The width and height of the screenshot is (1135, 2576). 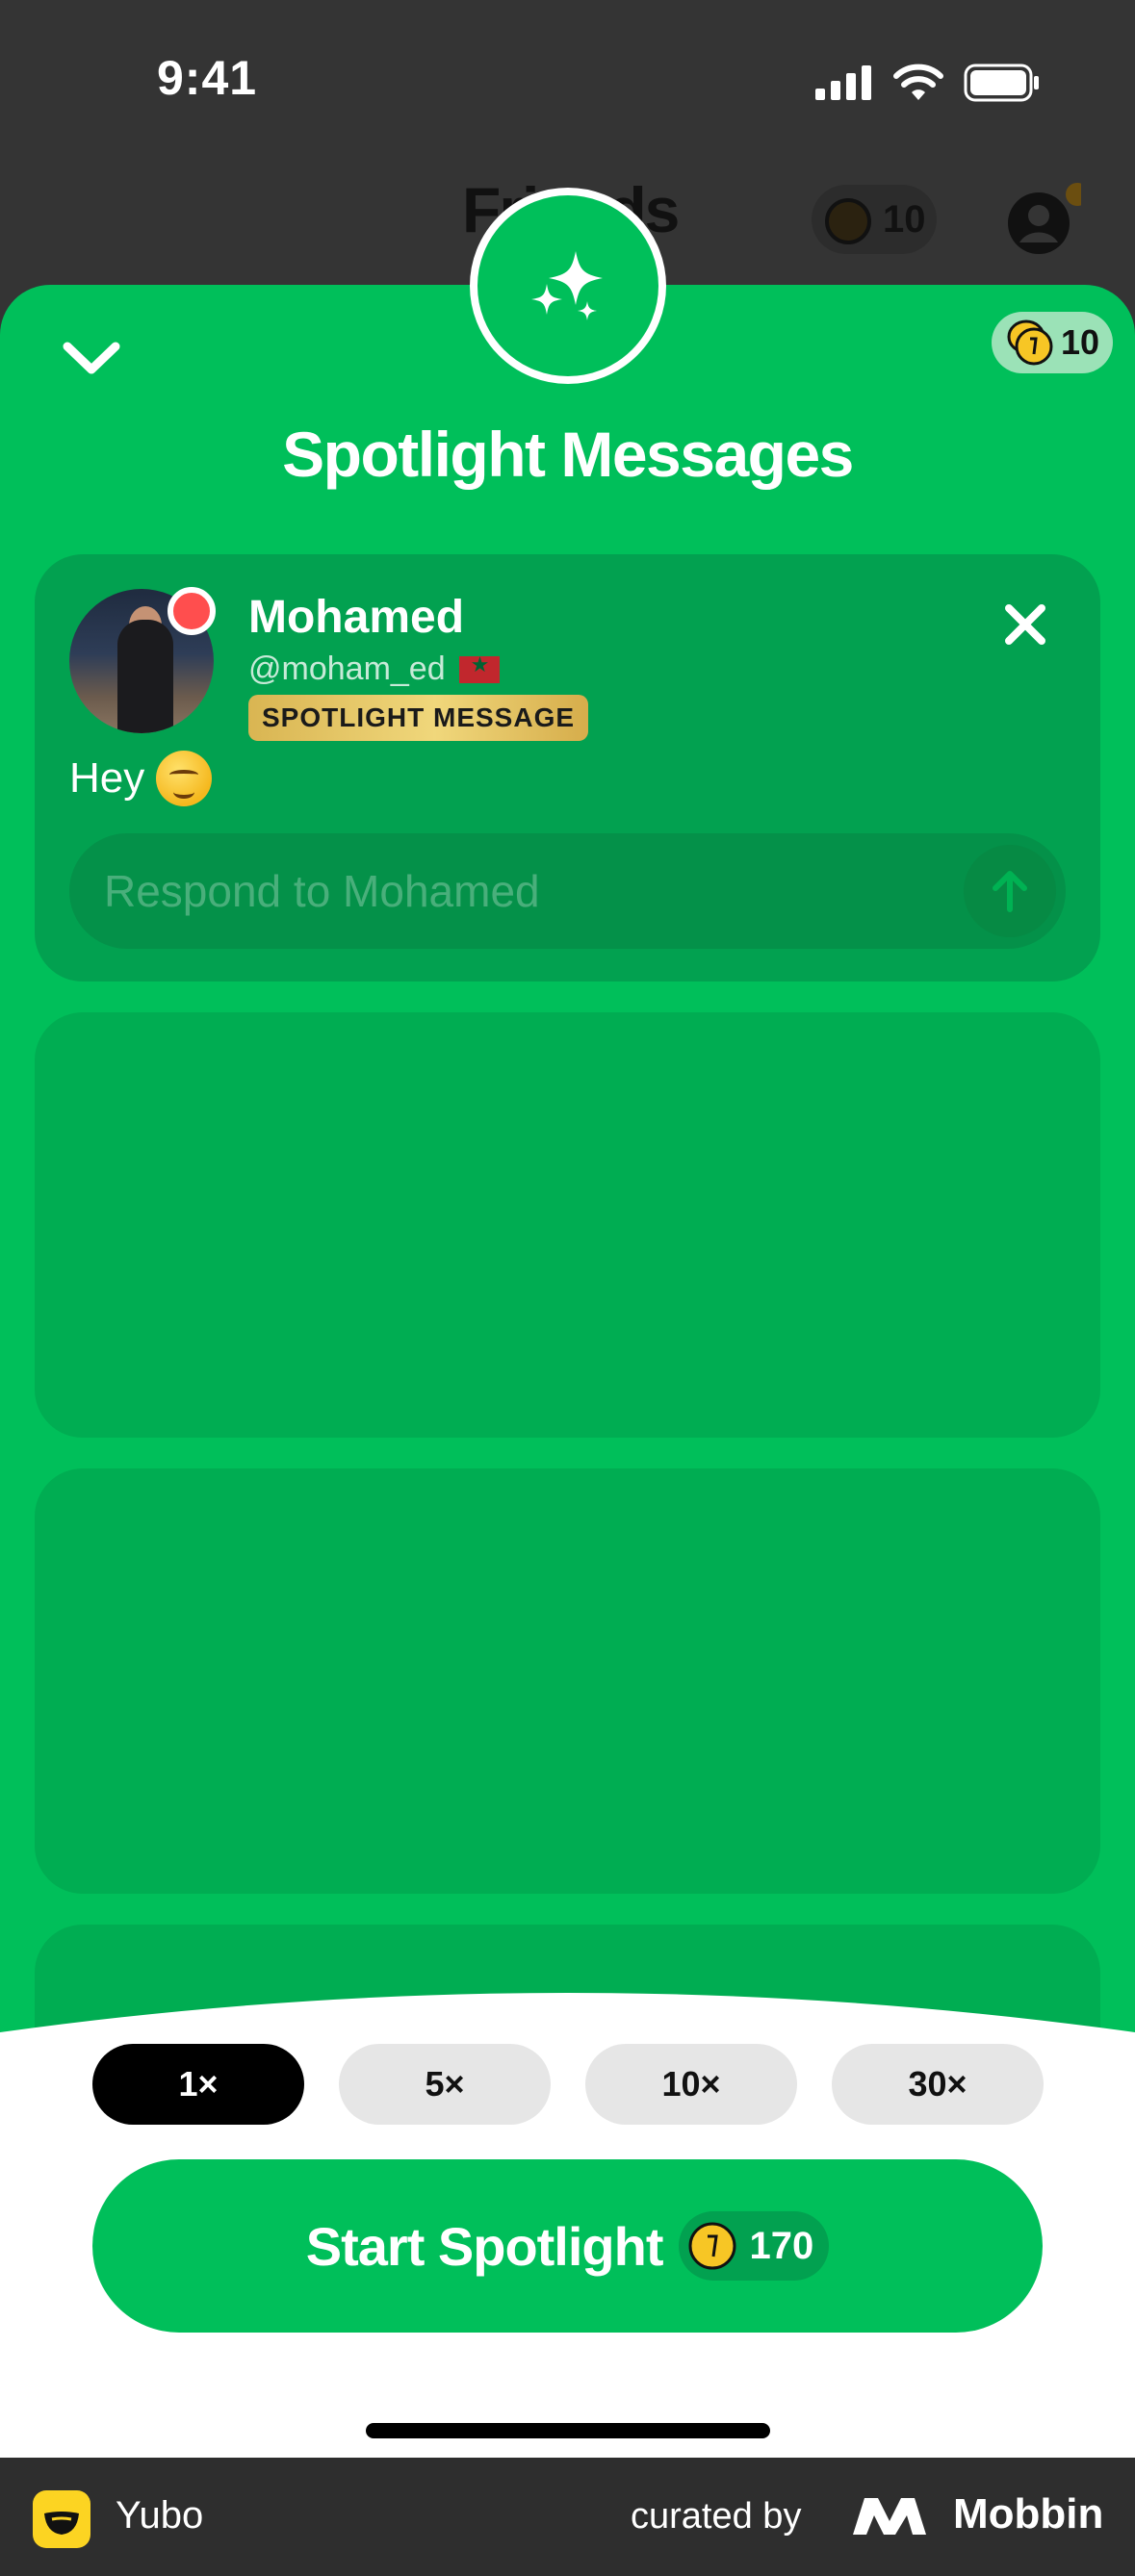 I want to click on reply-input: Respond to Mohamed, so click(x=567, y=891).